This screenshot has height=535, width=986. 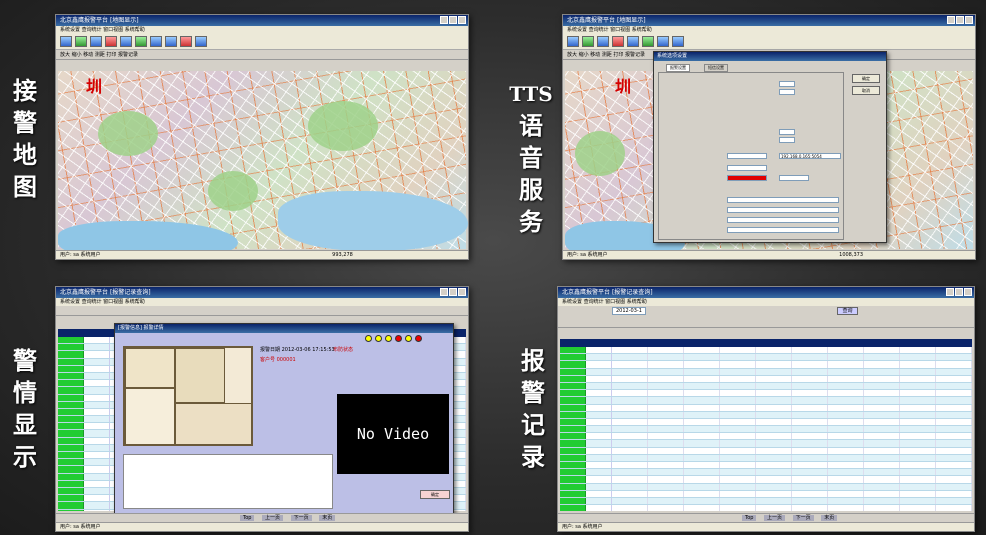 I want to click on city-map: 圳, so click(x=263, y=165).